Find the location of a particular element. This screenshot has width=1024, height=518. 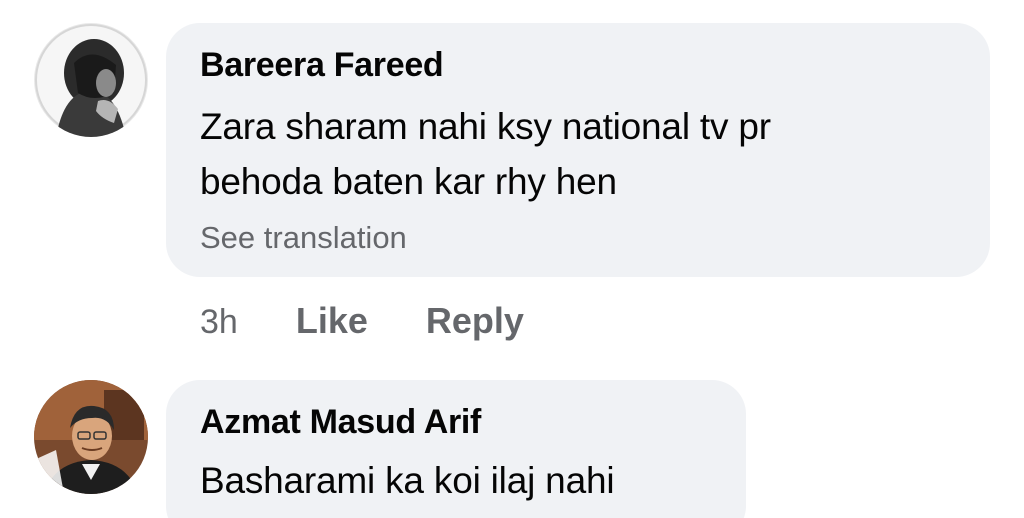

comment-text-line: Basharami ka koi ilaj nahi is located at coordinates (407, 480).